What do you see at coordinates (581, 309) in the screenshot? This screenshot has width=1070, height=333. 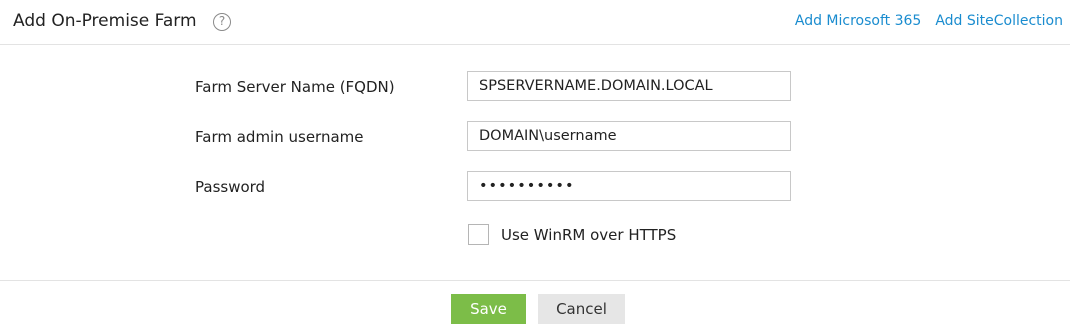 I see `cancel-button: Cancel` at bounding box center [581, 309].